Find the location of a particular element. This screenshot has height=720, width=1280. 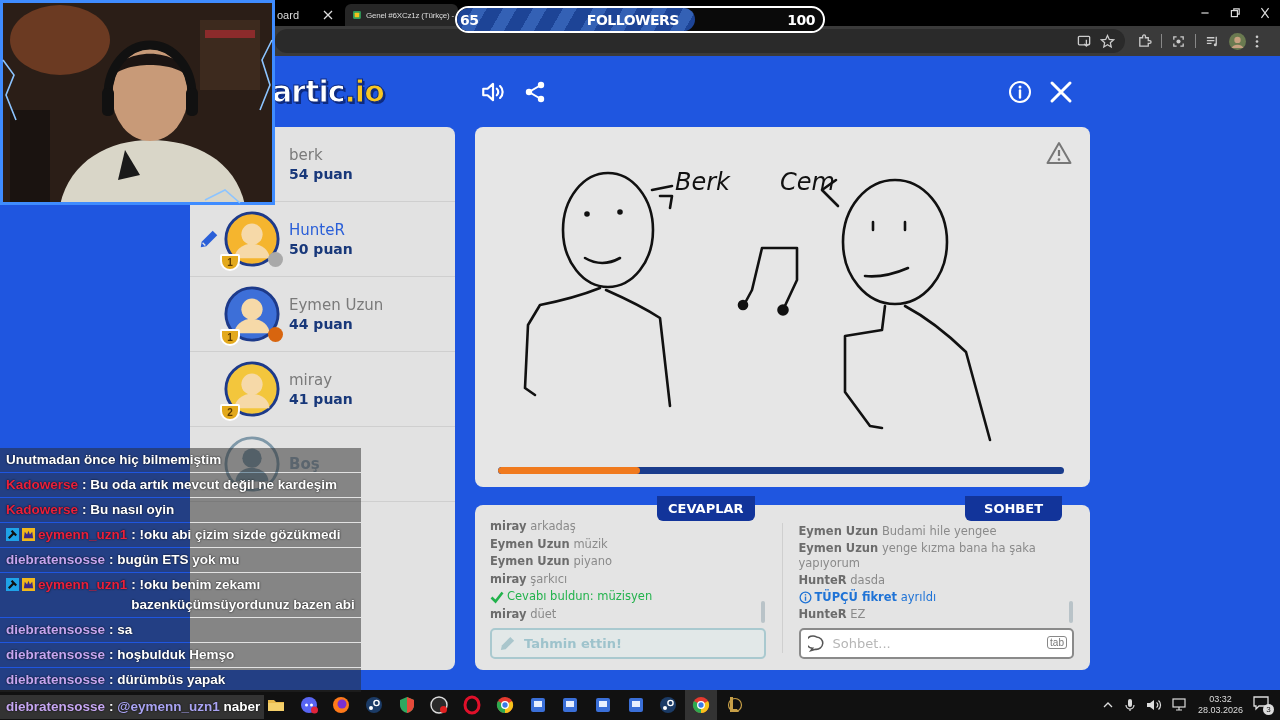

volume-icon is located at coordinates (1153, 705).